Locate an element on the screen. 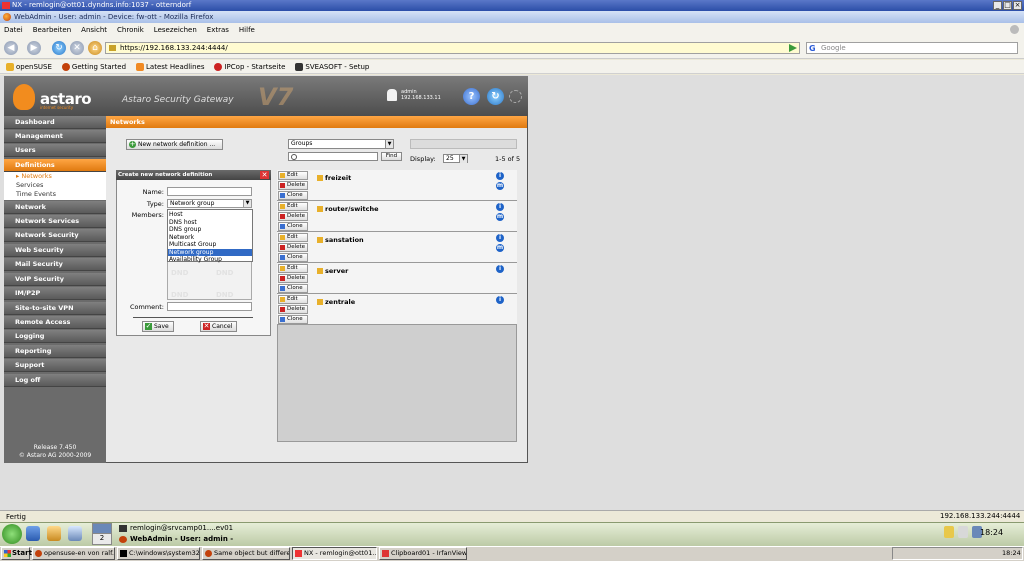  tray-icon is located at coordinates (949, 532).